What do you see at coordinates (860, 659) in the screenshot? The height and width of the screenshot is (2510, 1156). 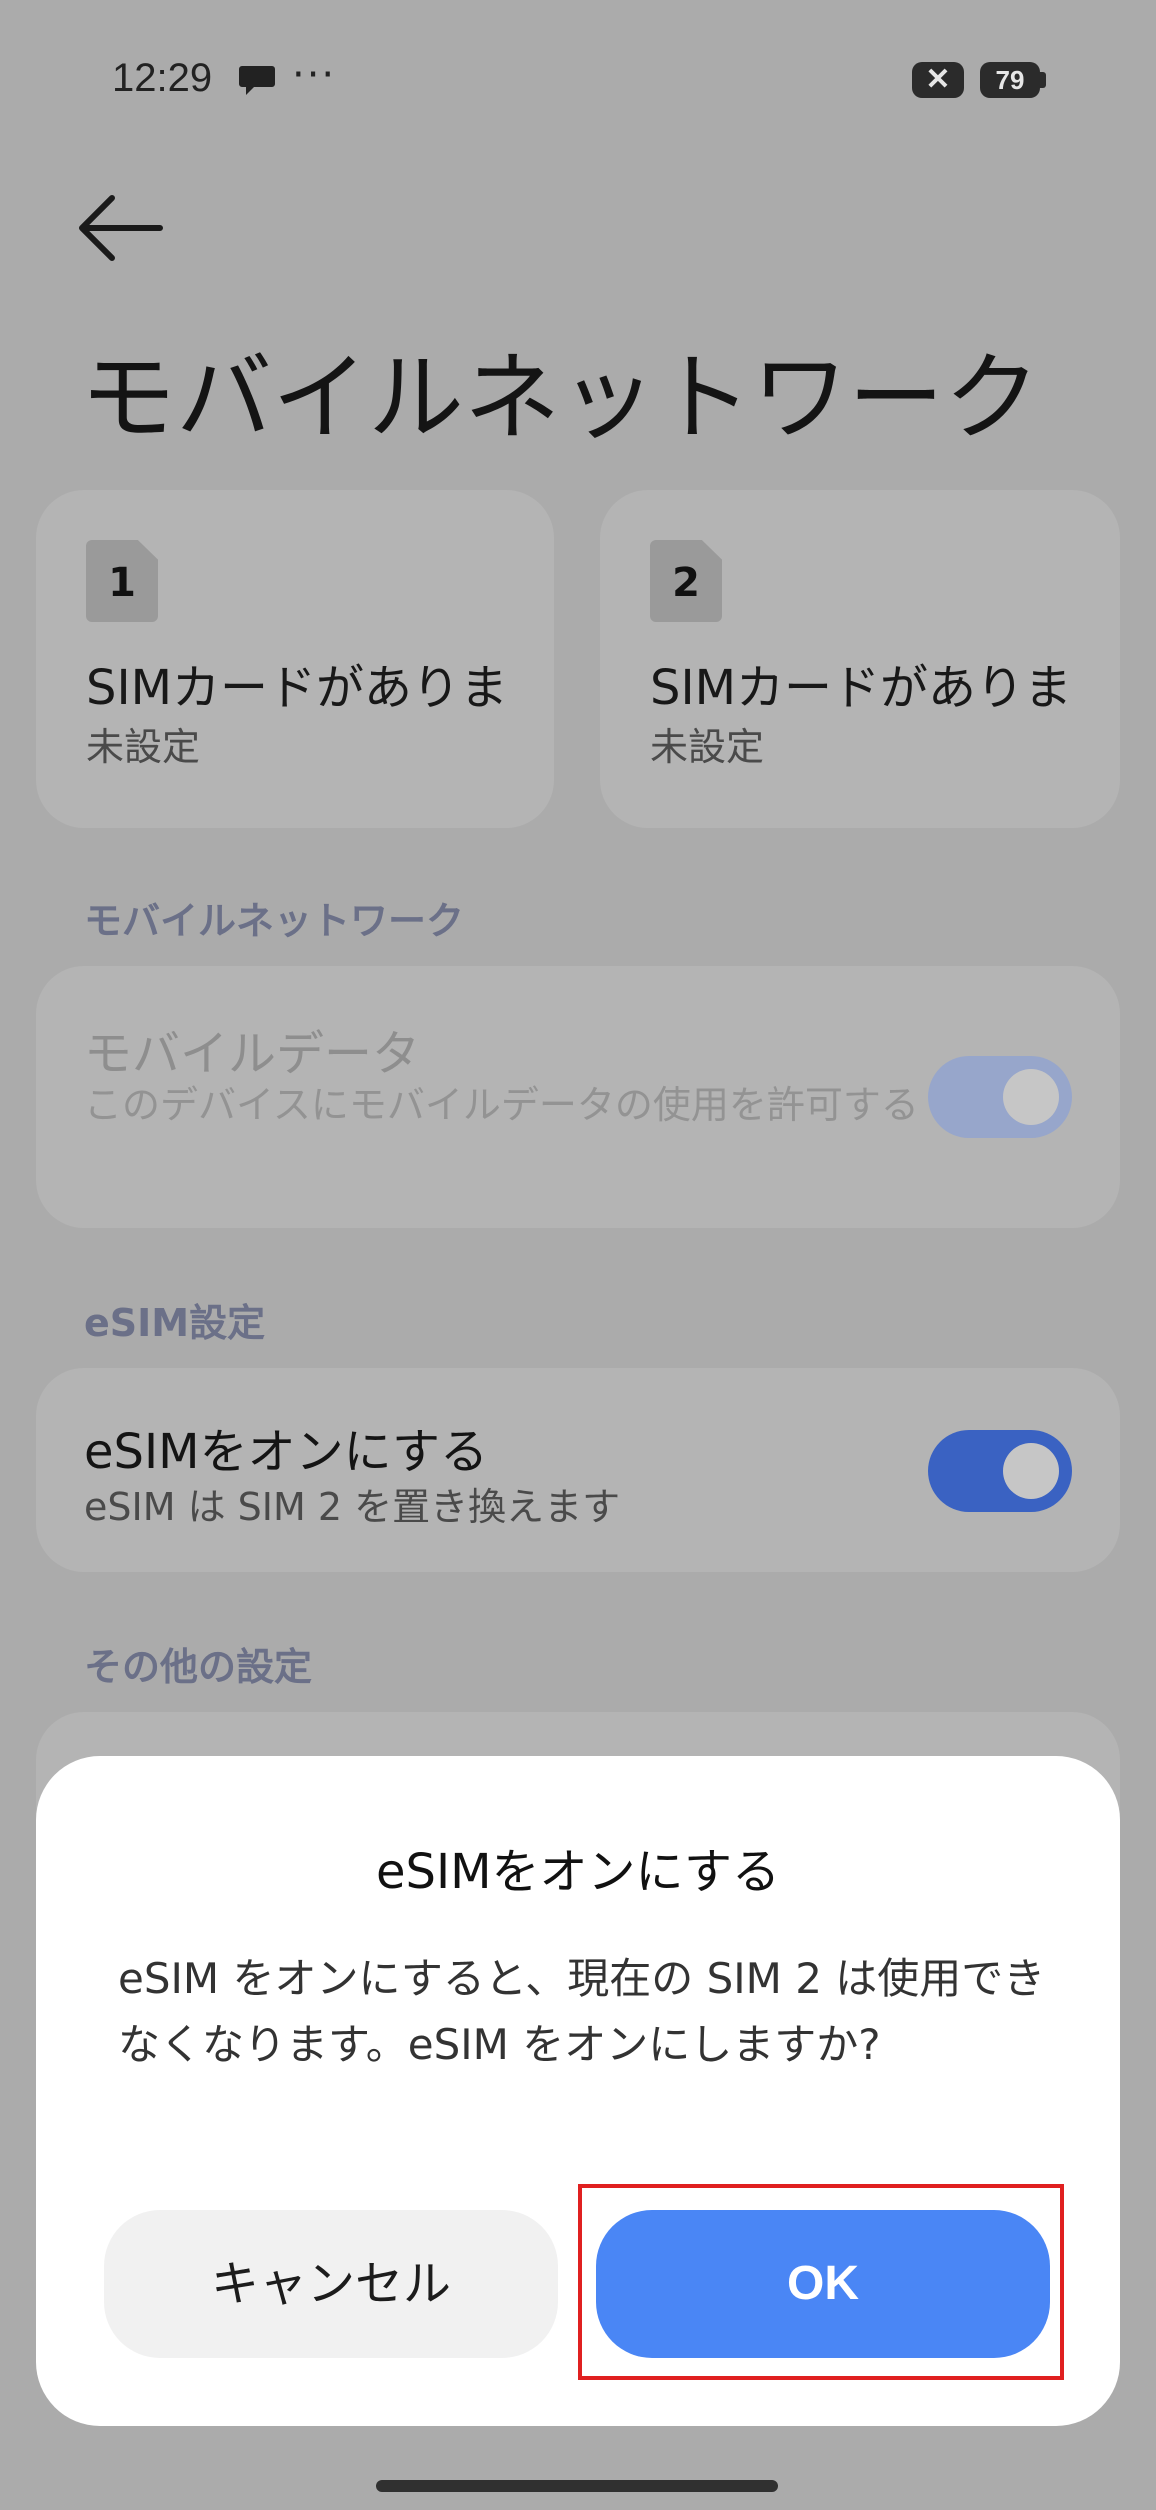 I see `sim-card-2: 2 SIMカードがありま 未設定` at bounding box center [860, 659].